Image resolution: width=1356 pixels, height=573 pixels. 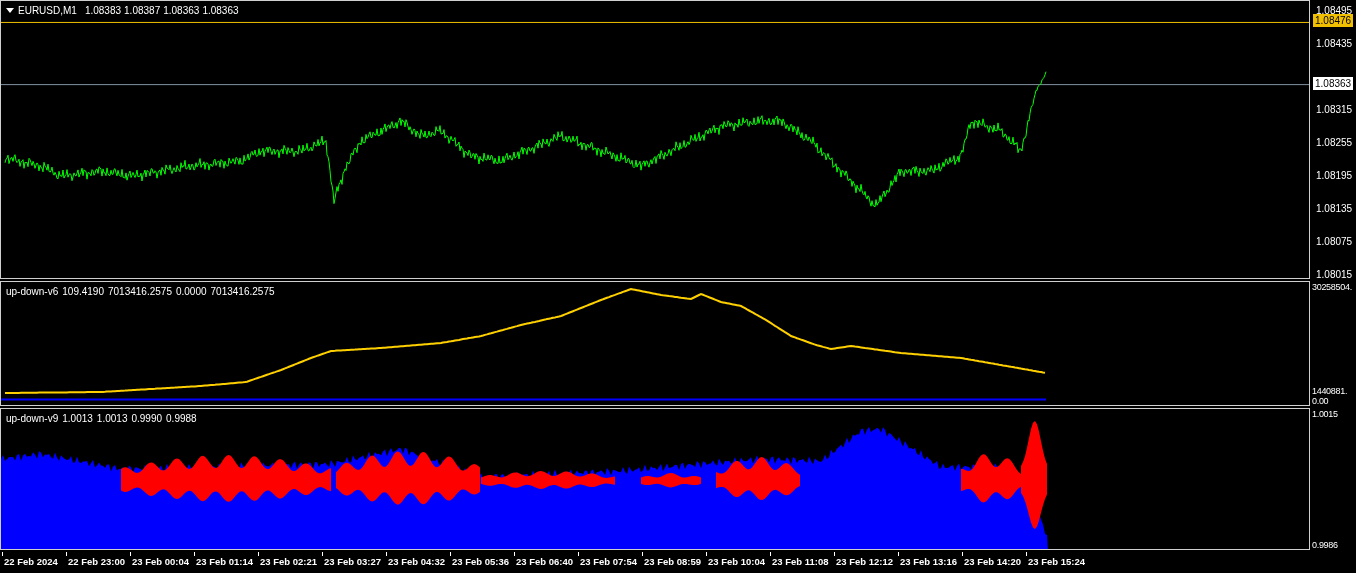 I want to click on price-axis-label: 1.08015, so click(x=1334, y=274).